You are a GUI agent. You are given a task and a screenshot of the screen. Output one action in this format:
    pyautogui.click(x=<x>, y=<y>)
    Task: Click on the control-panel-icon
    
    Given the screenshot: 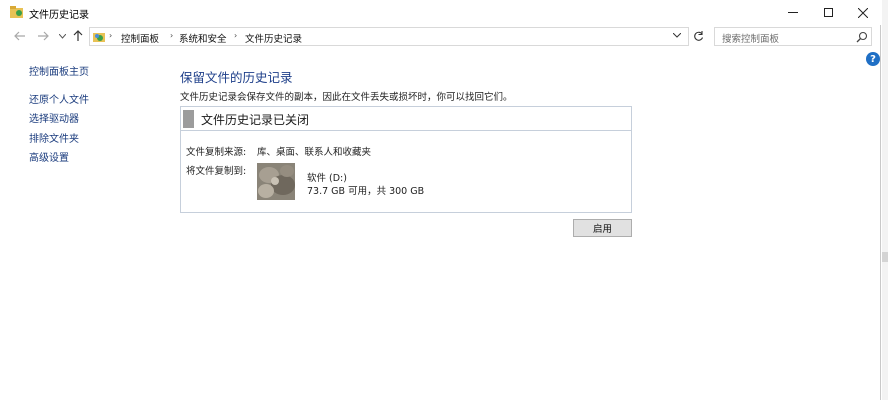 What is the action you would take?
    pyautogui.click(x=99, y=37)
    